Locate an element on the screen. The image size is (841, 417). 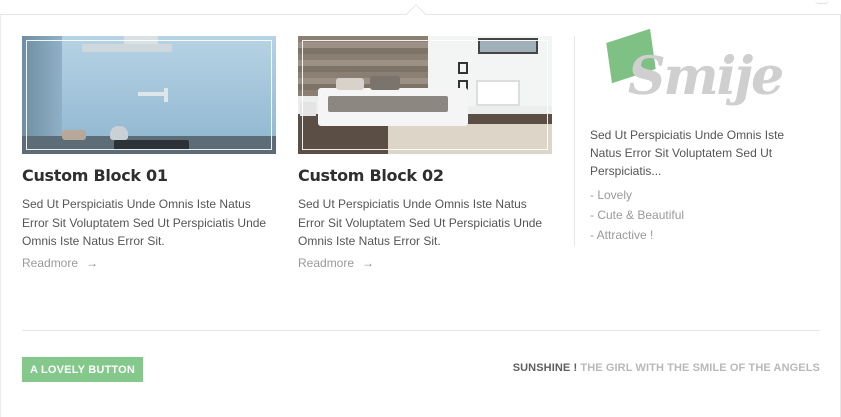
kitchen-photo is located at coordinates (149, 95).